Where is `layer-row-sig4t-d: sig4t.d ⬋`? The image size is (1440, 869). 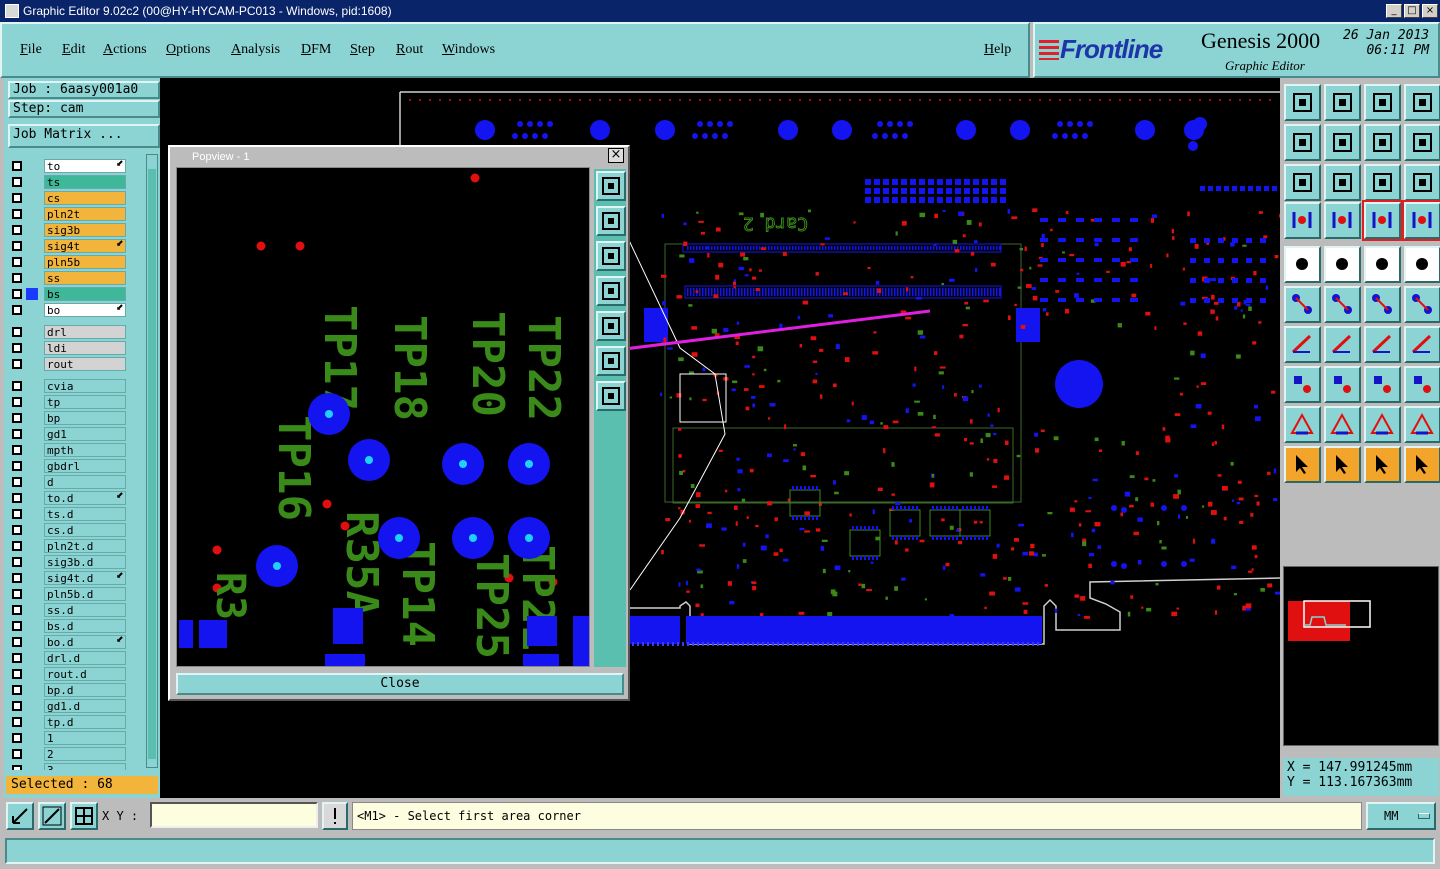
layer-row-sig4t-d: sig4t.d ⬋ is located at coordinates (68, 578).